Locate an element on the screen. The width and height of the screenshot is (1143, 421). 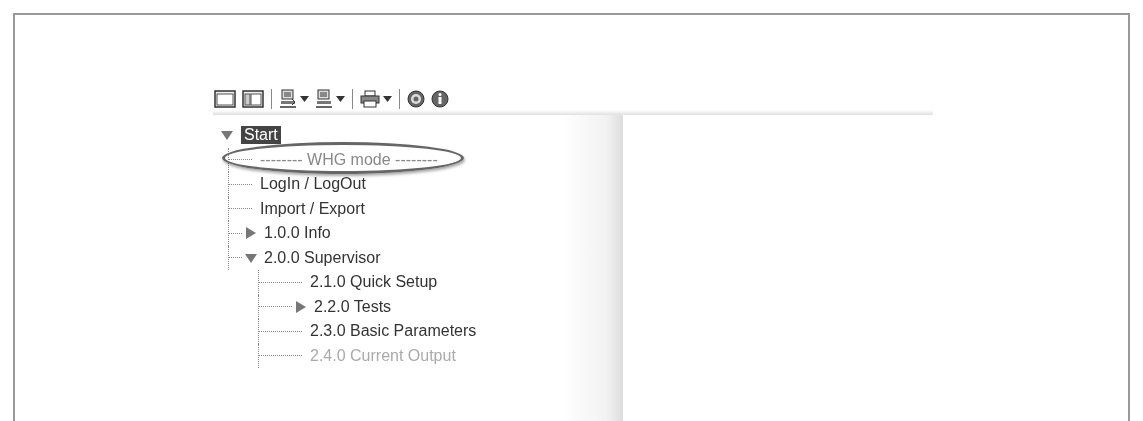
tree-item: Import / Export is located at coordinates (312, 208).